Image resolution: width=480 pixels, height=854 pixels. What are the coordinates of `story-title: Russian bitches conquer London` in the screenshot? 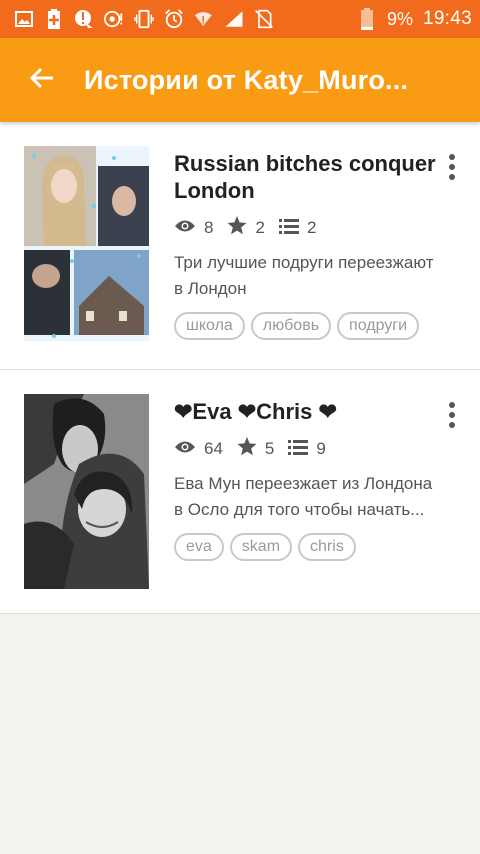 It's located at (314, 177).